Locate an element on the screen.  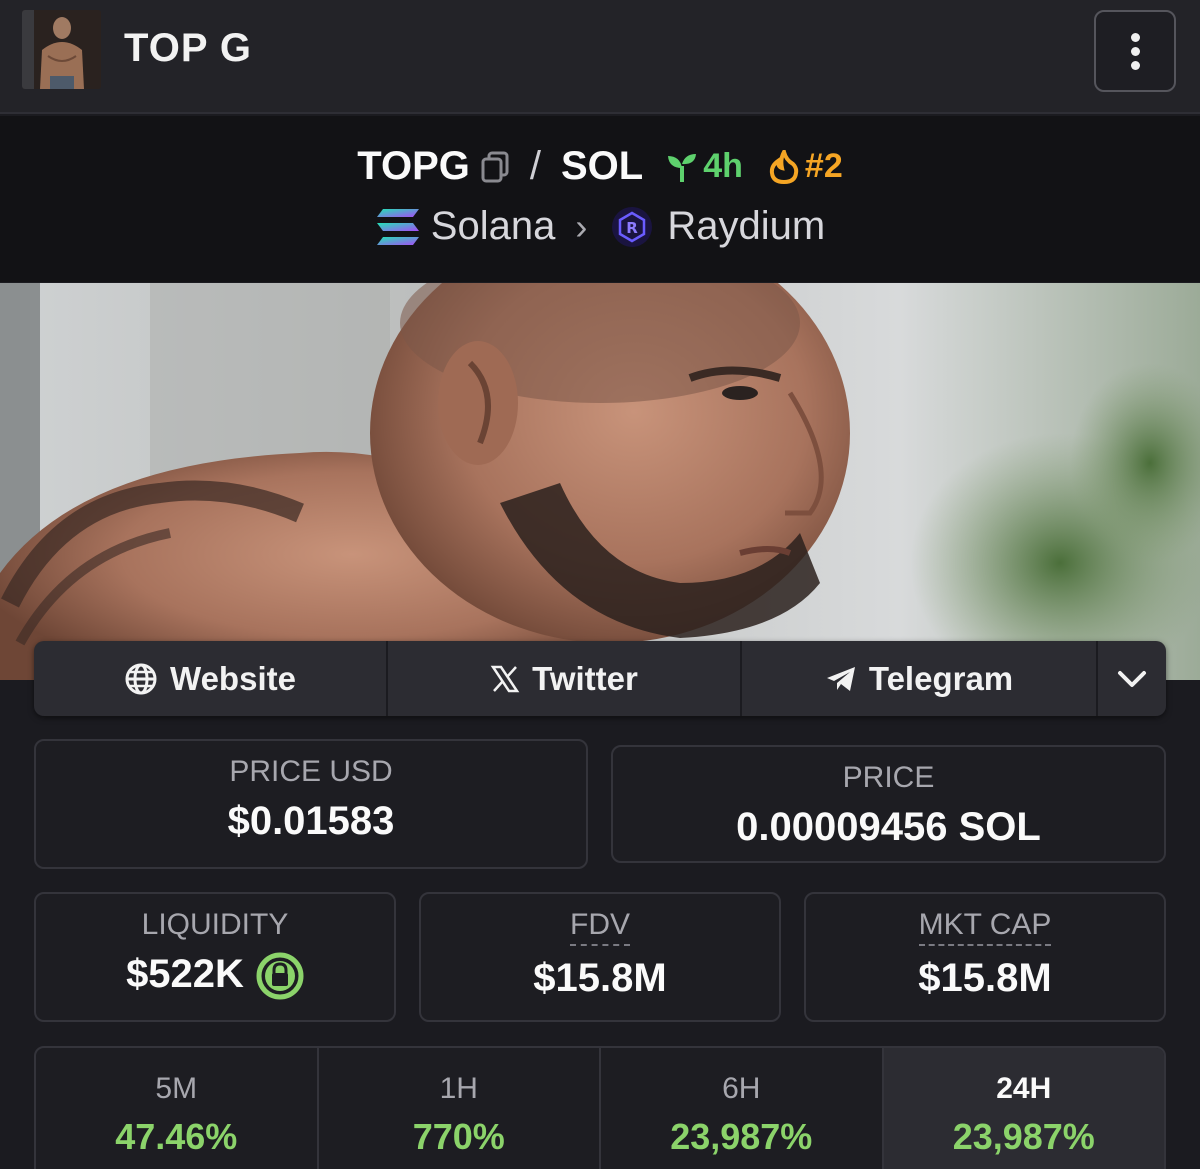
trending-rank: #2 is located at coordinates (823, 166).